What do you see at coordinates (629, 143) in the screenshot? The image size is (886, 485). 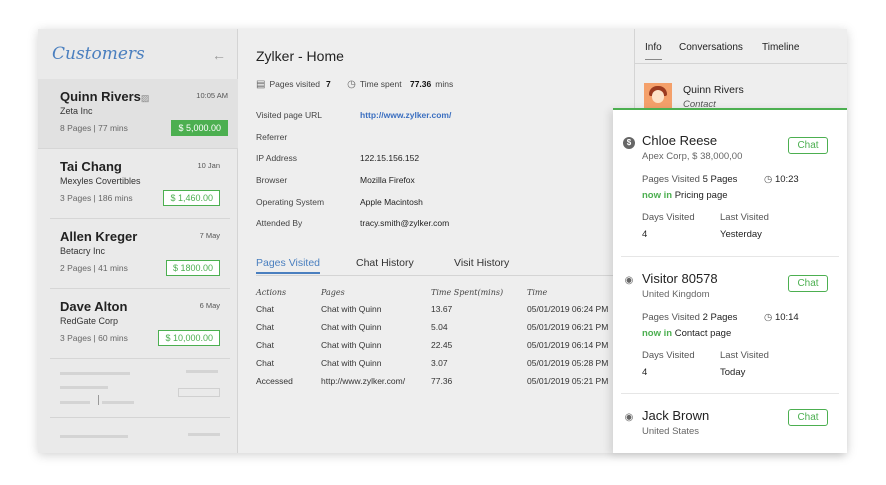 I see `dollar-icon: $` at bounding box center [629, 143].